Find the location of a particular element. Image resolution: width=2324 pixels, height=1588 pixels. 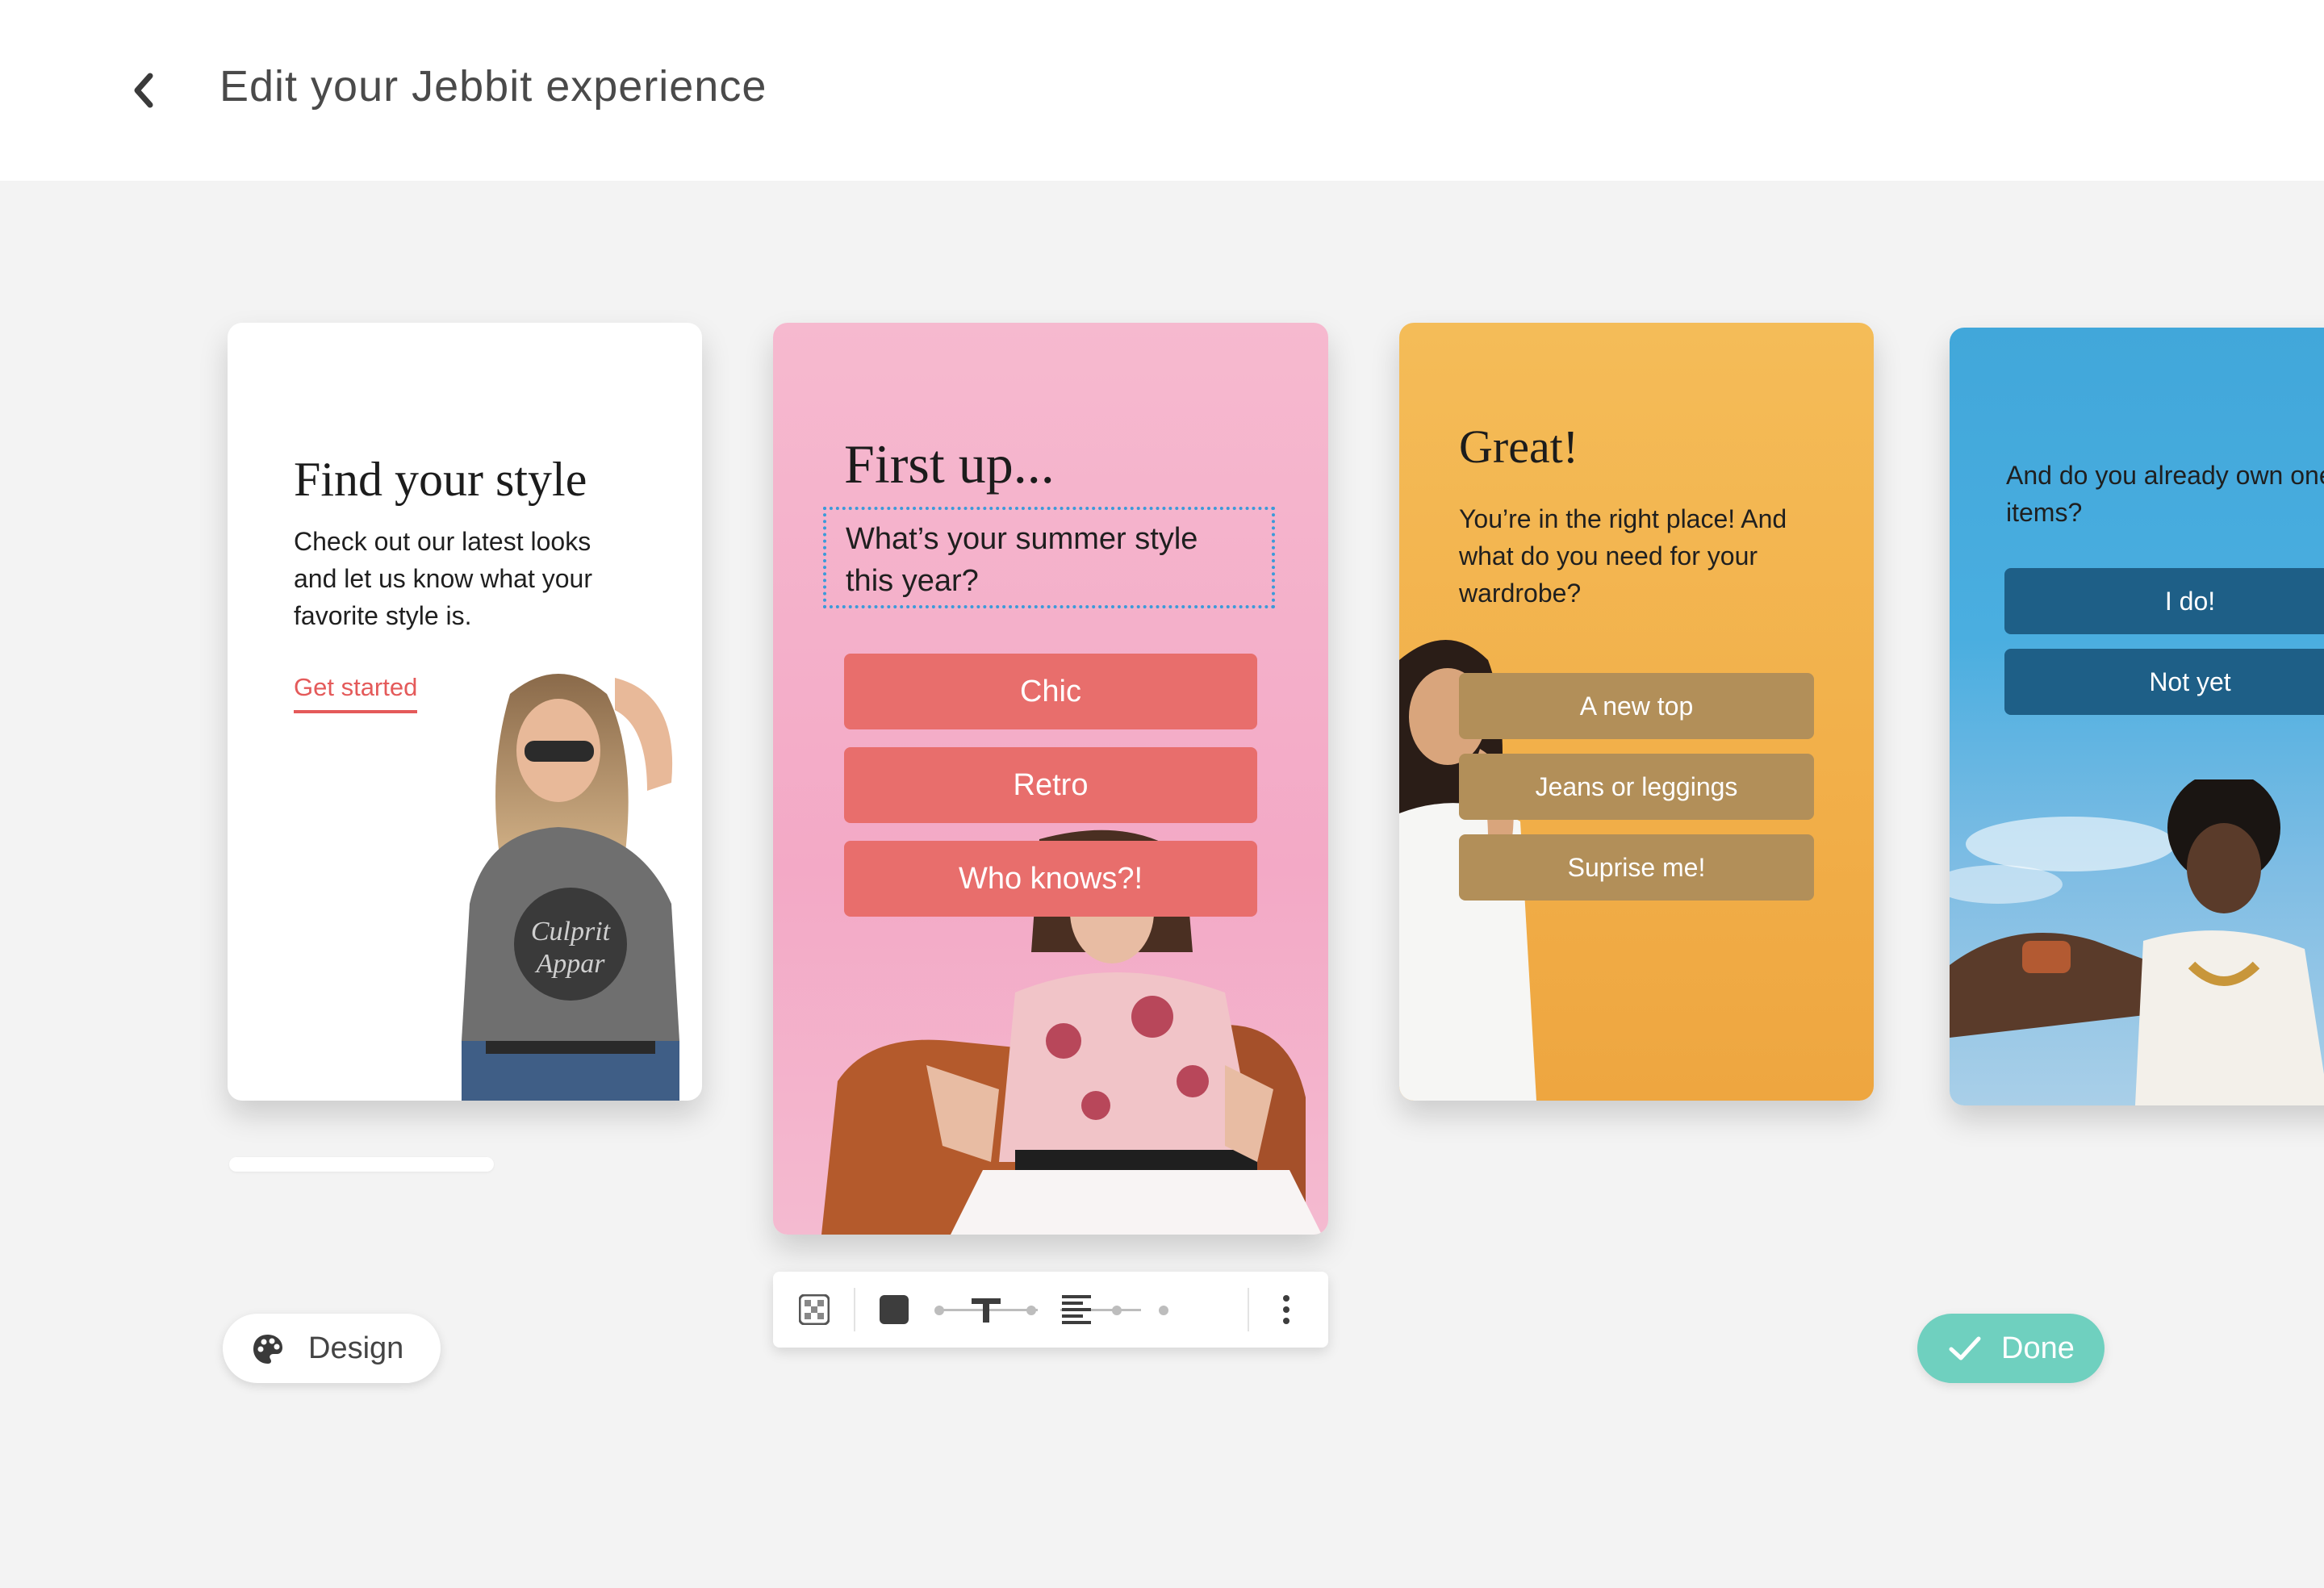

answer-option-button: Jeans or leggings is located at coordinates (1636, 787).